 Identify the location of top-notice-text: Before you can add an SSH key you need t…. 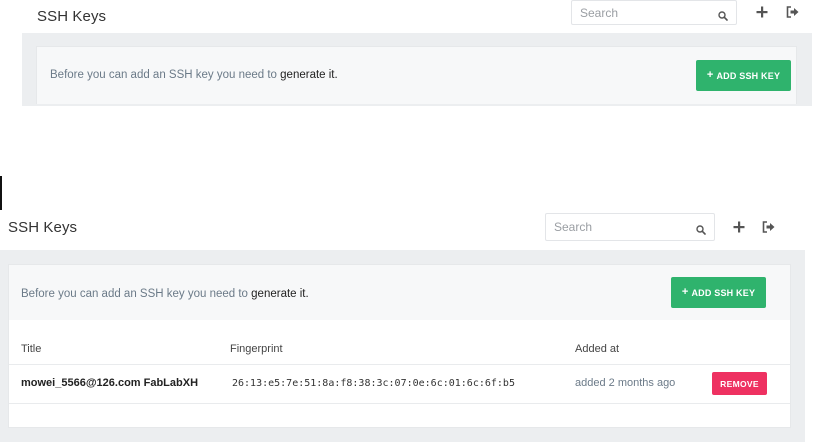
(165, 75).